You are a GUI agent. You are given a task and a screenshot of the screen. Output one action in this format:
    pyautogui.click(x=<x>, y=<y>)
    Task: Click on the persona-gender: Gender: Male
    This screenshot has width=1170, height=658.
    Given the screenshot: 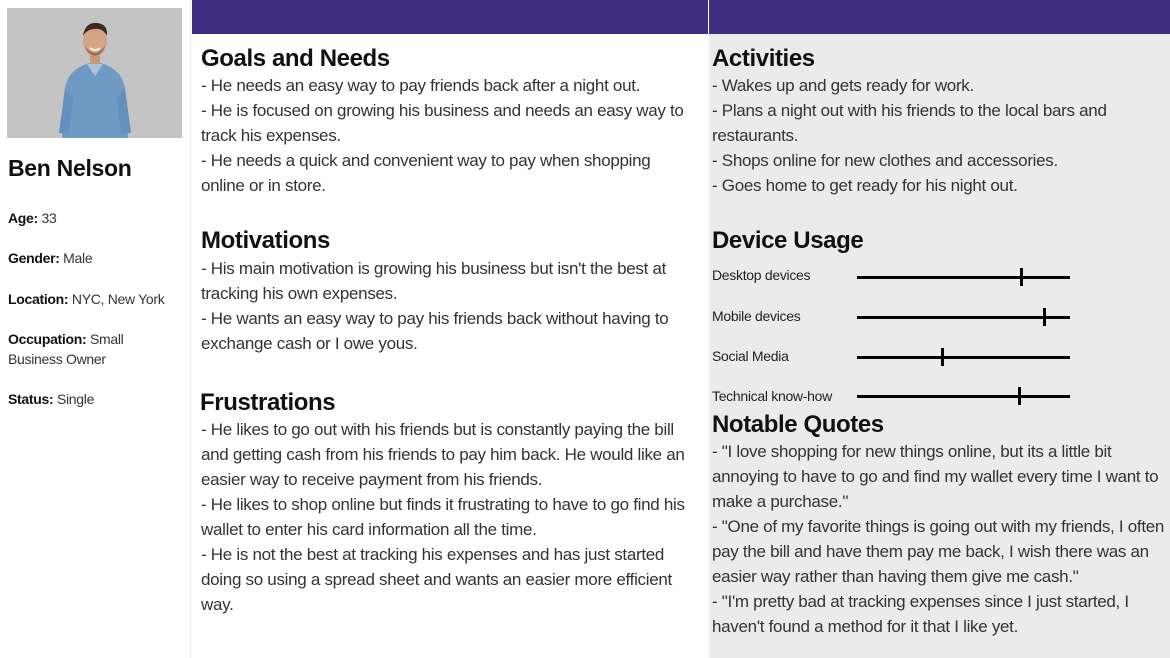 What is the action you would take?
    pyautogui.click(x=50, y=258)
    